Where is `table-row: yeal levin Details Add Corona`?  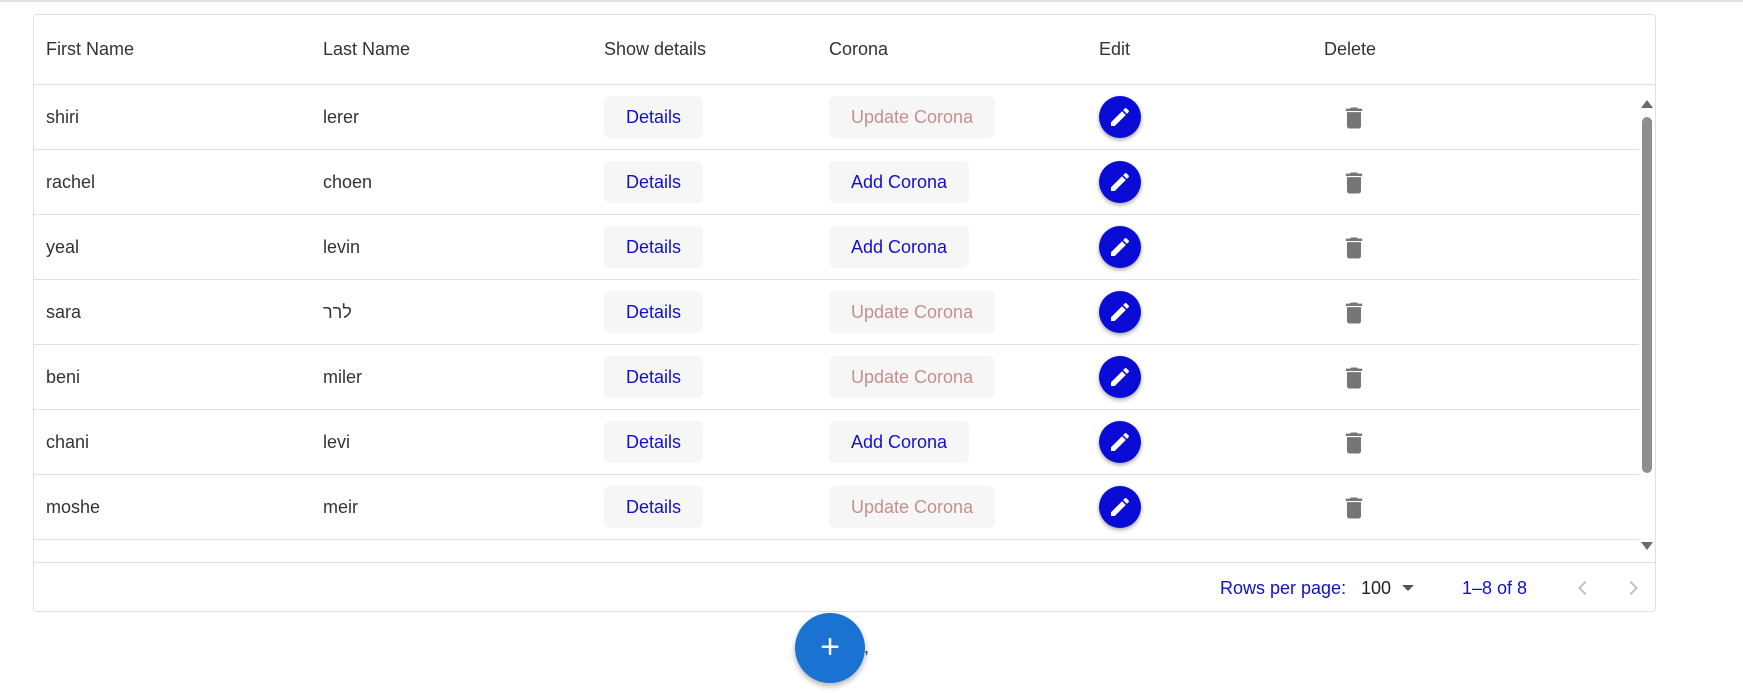 table-row: yeal levin Details Add Corona is located at coordinates (836, 247).